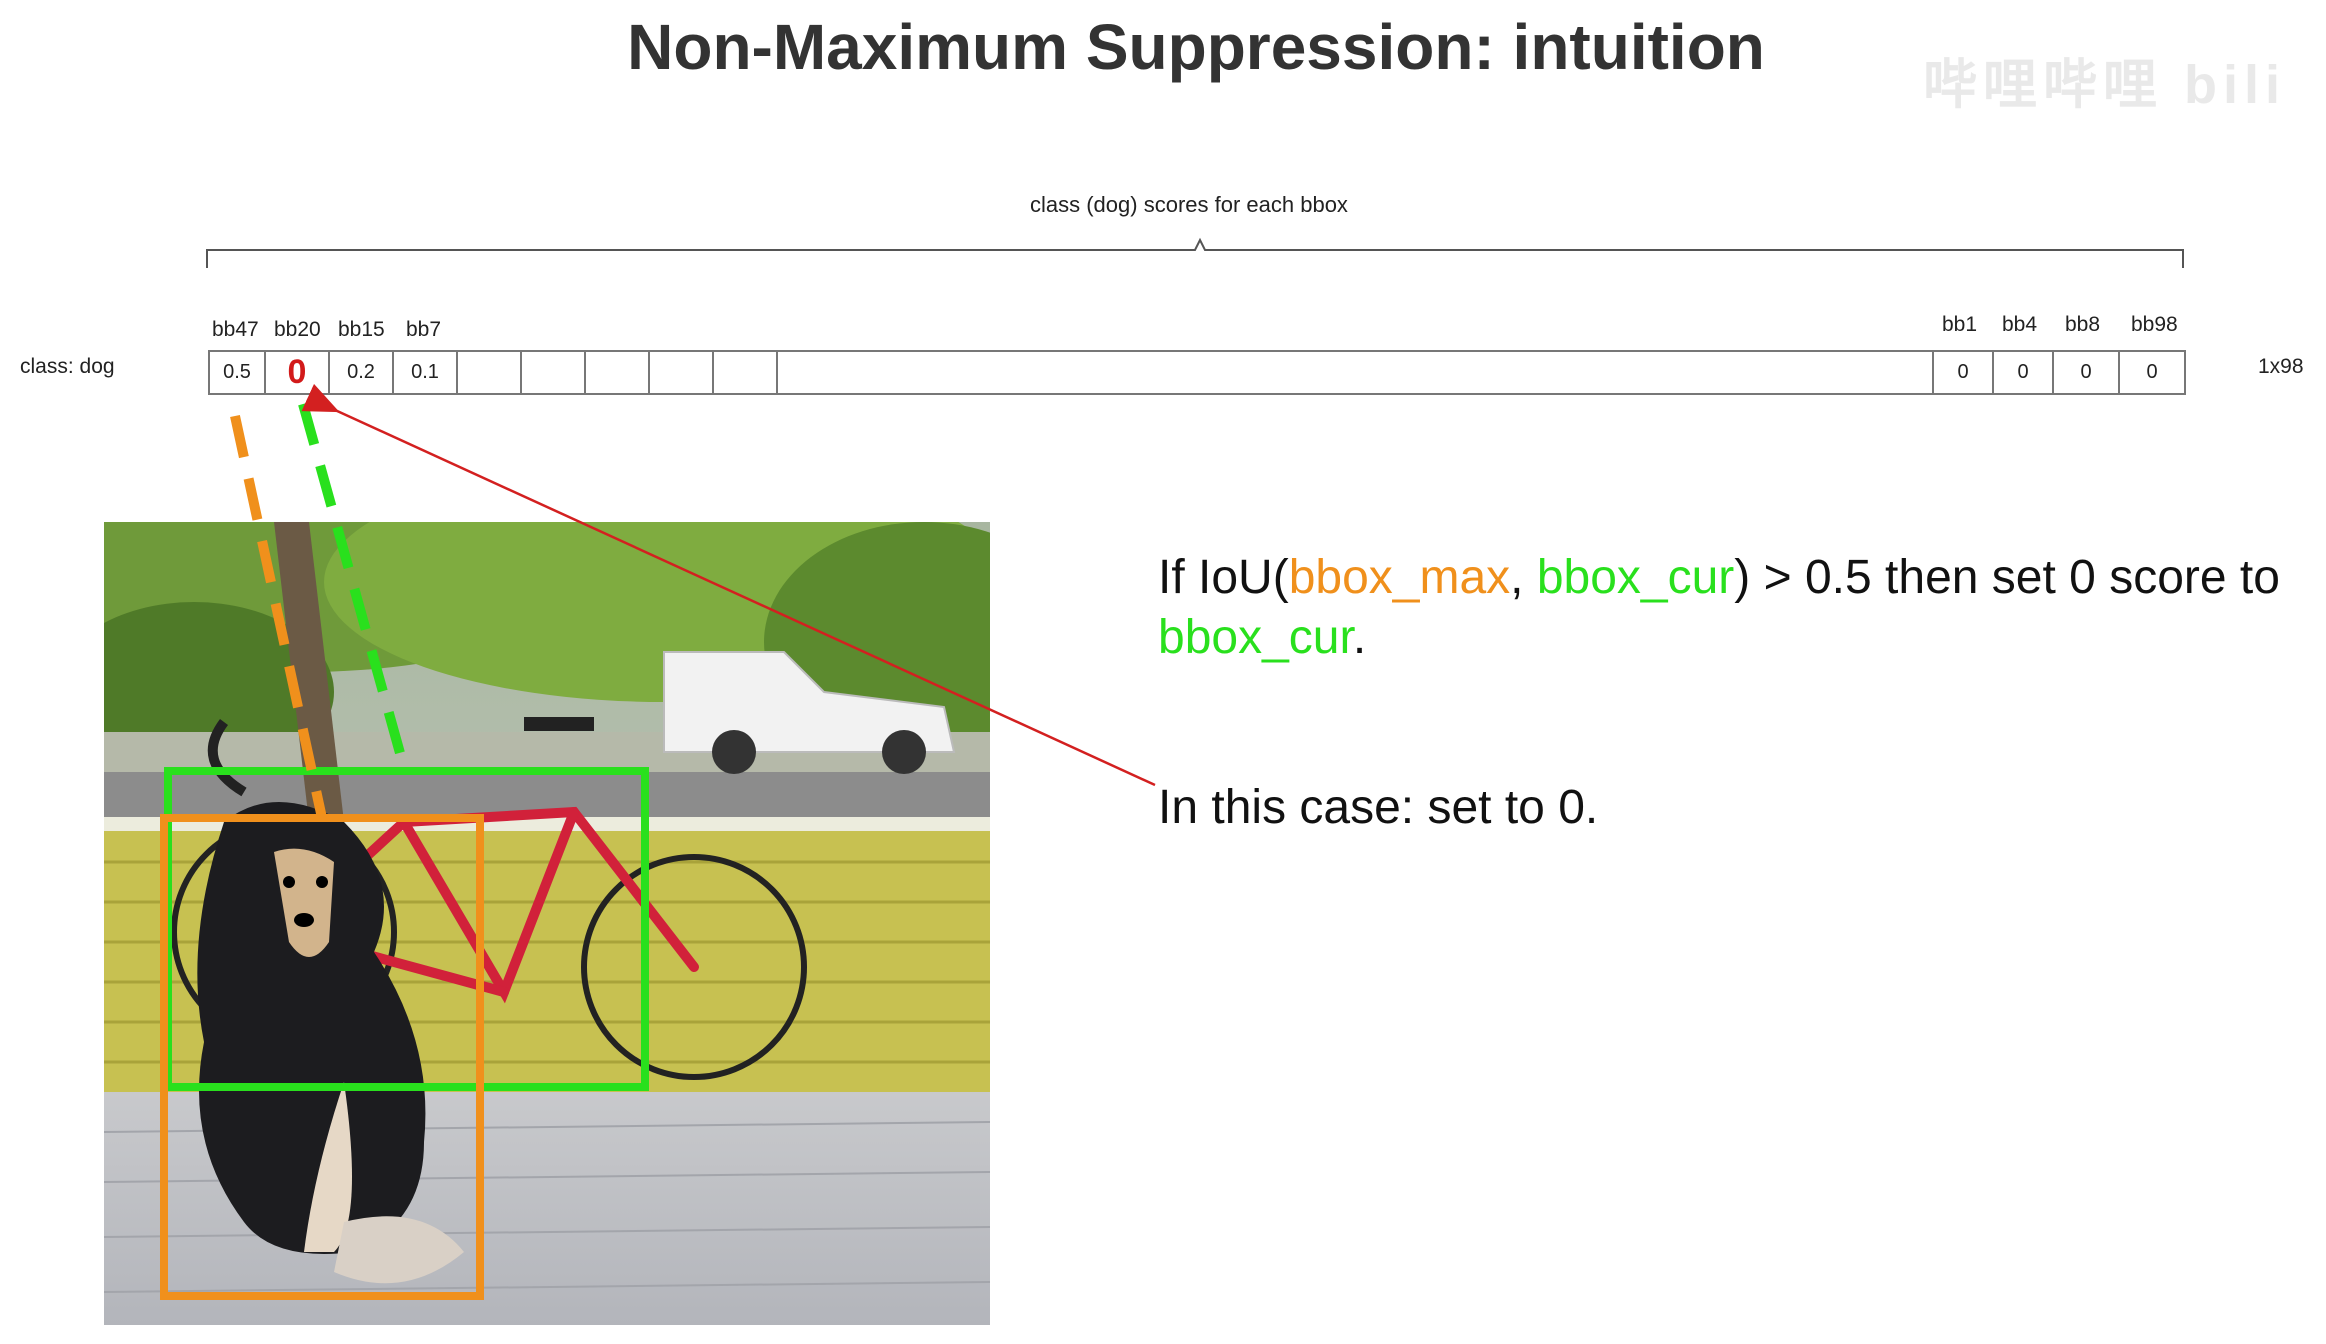 This screenshot has width=2326, height=1344. What do you see at coordinates (1635, 577) in the screenshot?
I see `bbox-cur-term: bbox_cur` at bounding box center [1635, 577].